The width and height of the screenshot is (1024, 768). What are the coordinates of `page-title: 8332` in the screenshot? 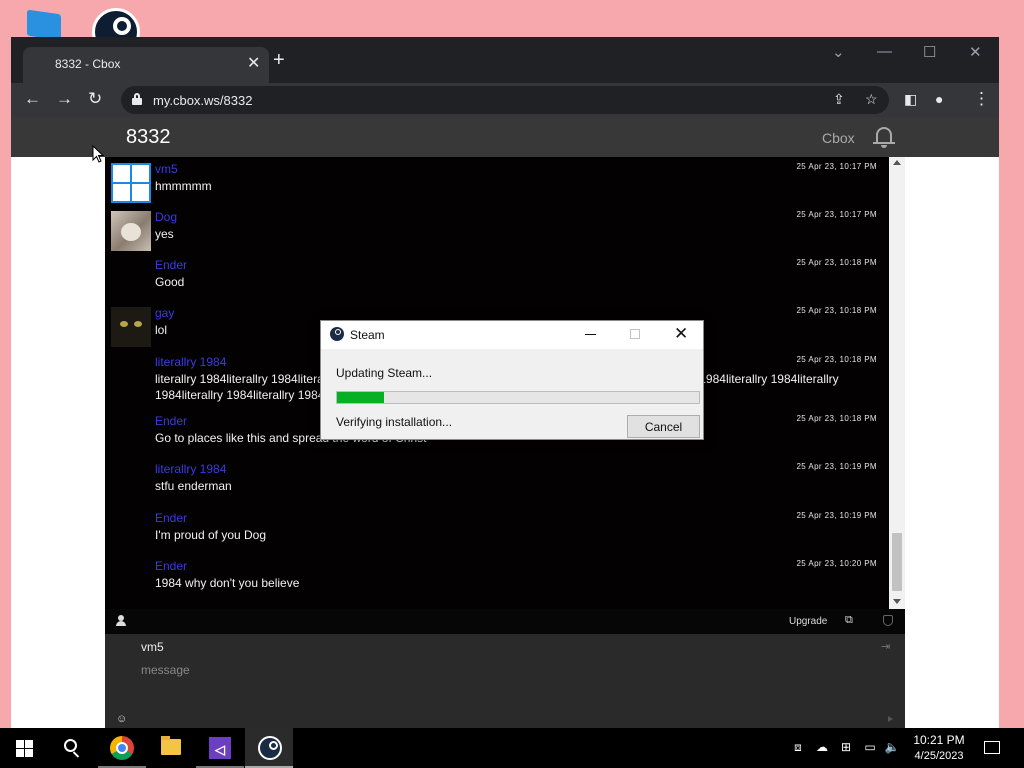 It's located at (148, 137).